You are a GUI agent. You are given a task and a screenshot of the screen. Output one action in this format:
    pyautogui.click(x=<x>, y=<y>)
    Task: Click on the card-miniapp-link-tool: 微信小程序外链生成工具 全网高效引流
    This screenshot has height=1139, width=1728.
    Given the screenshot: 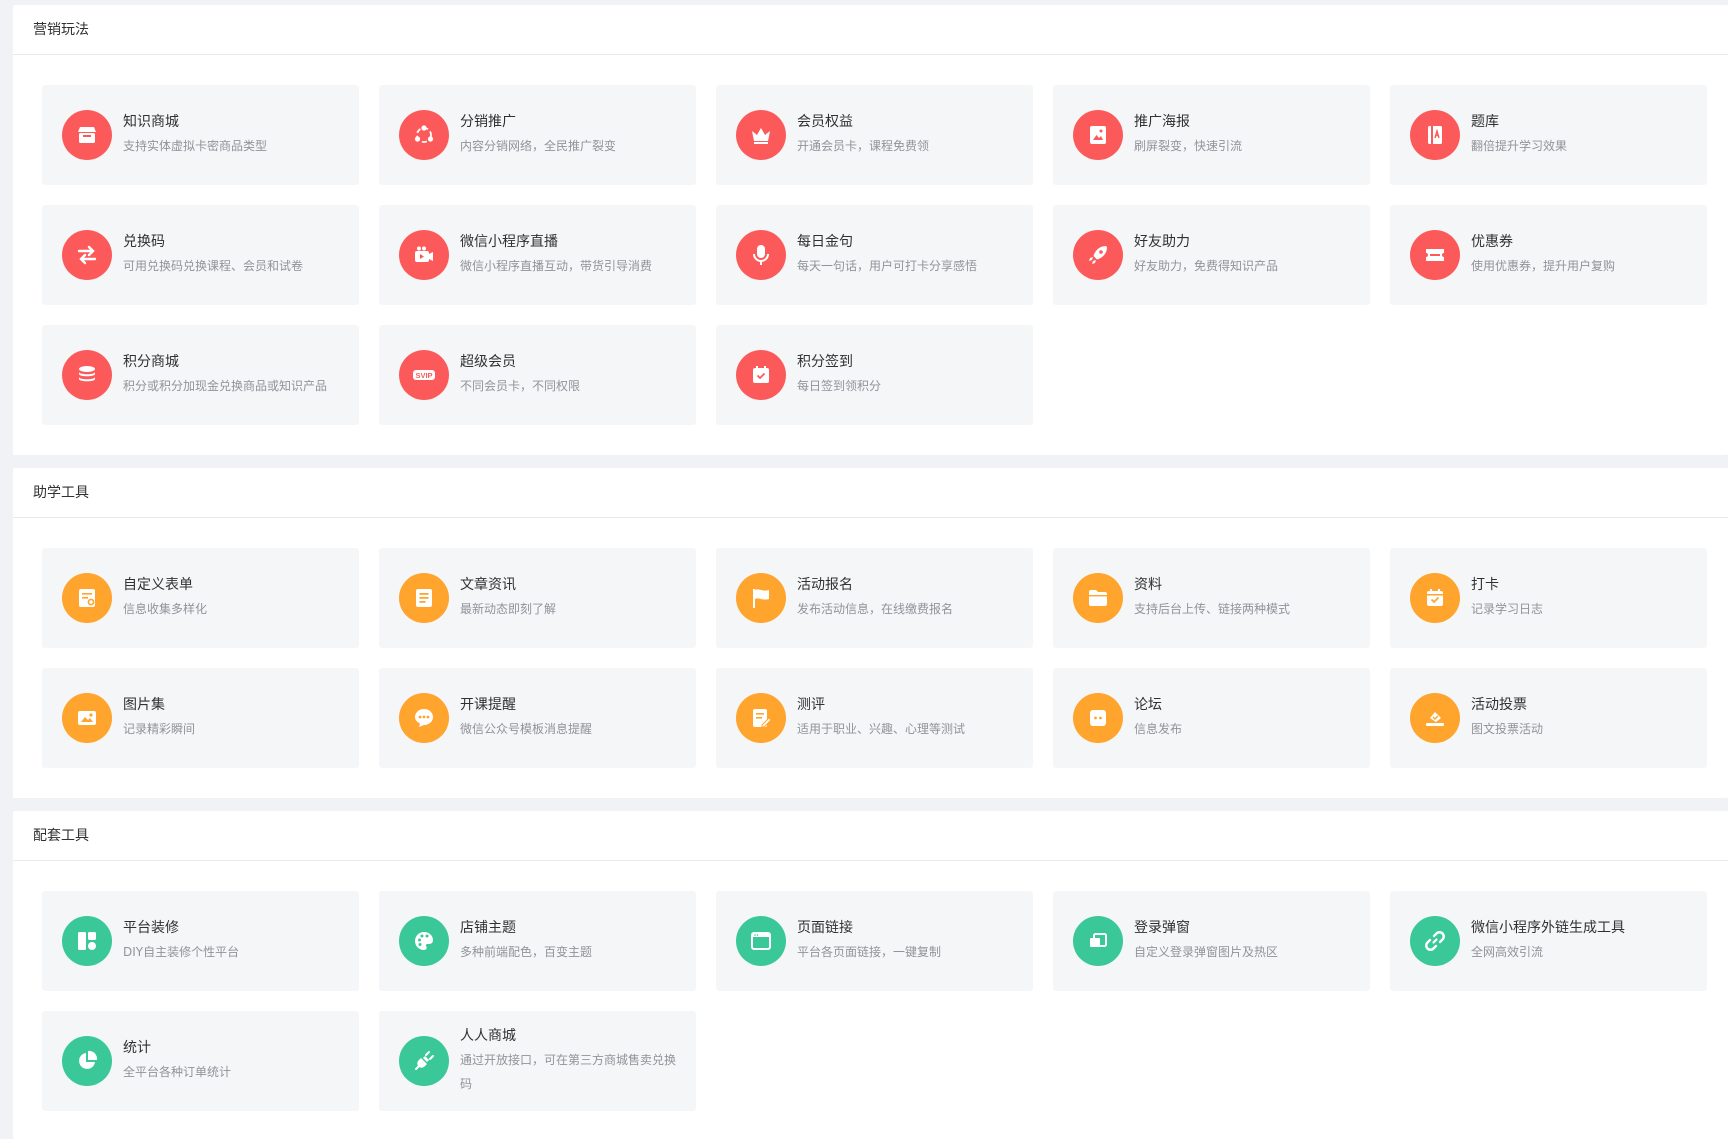 What is the action you would take?
    pyautogui.click(x=1548, y=941)
    